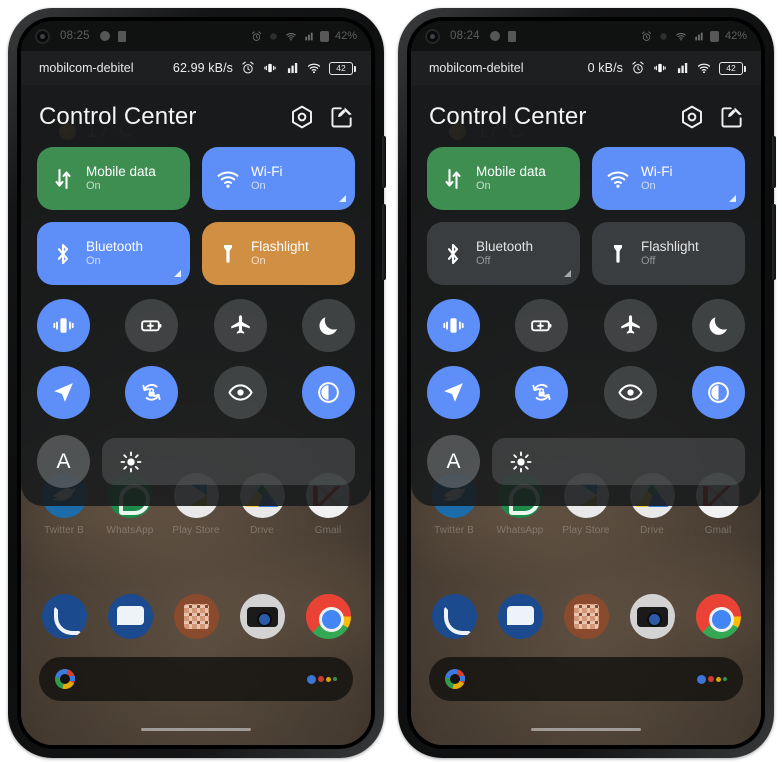  Describe the element at coordinates (273, 36) in the screenshot. I see `record-dot-icon` at that location.